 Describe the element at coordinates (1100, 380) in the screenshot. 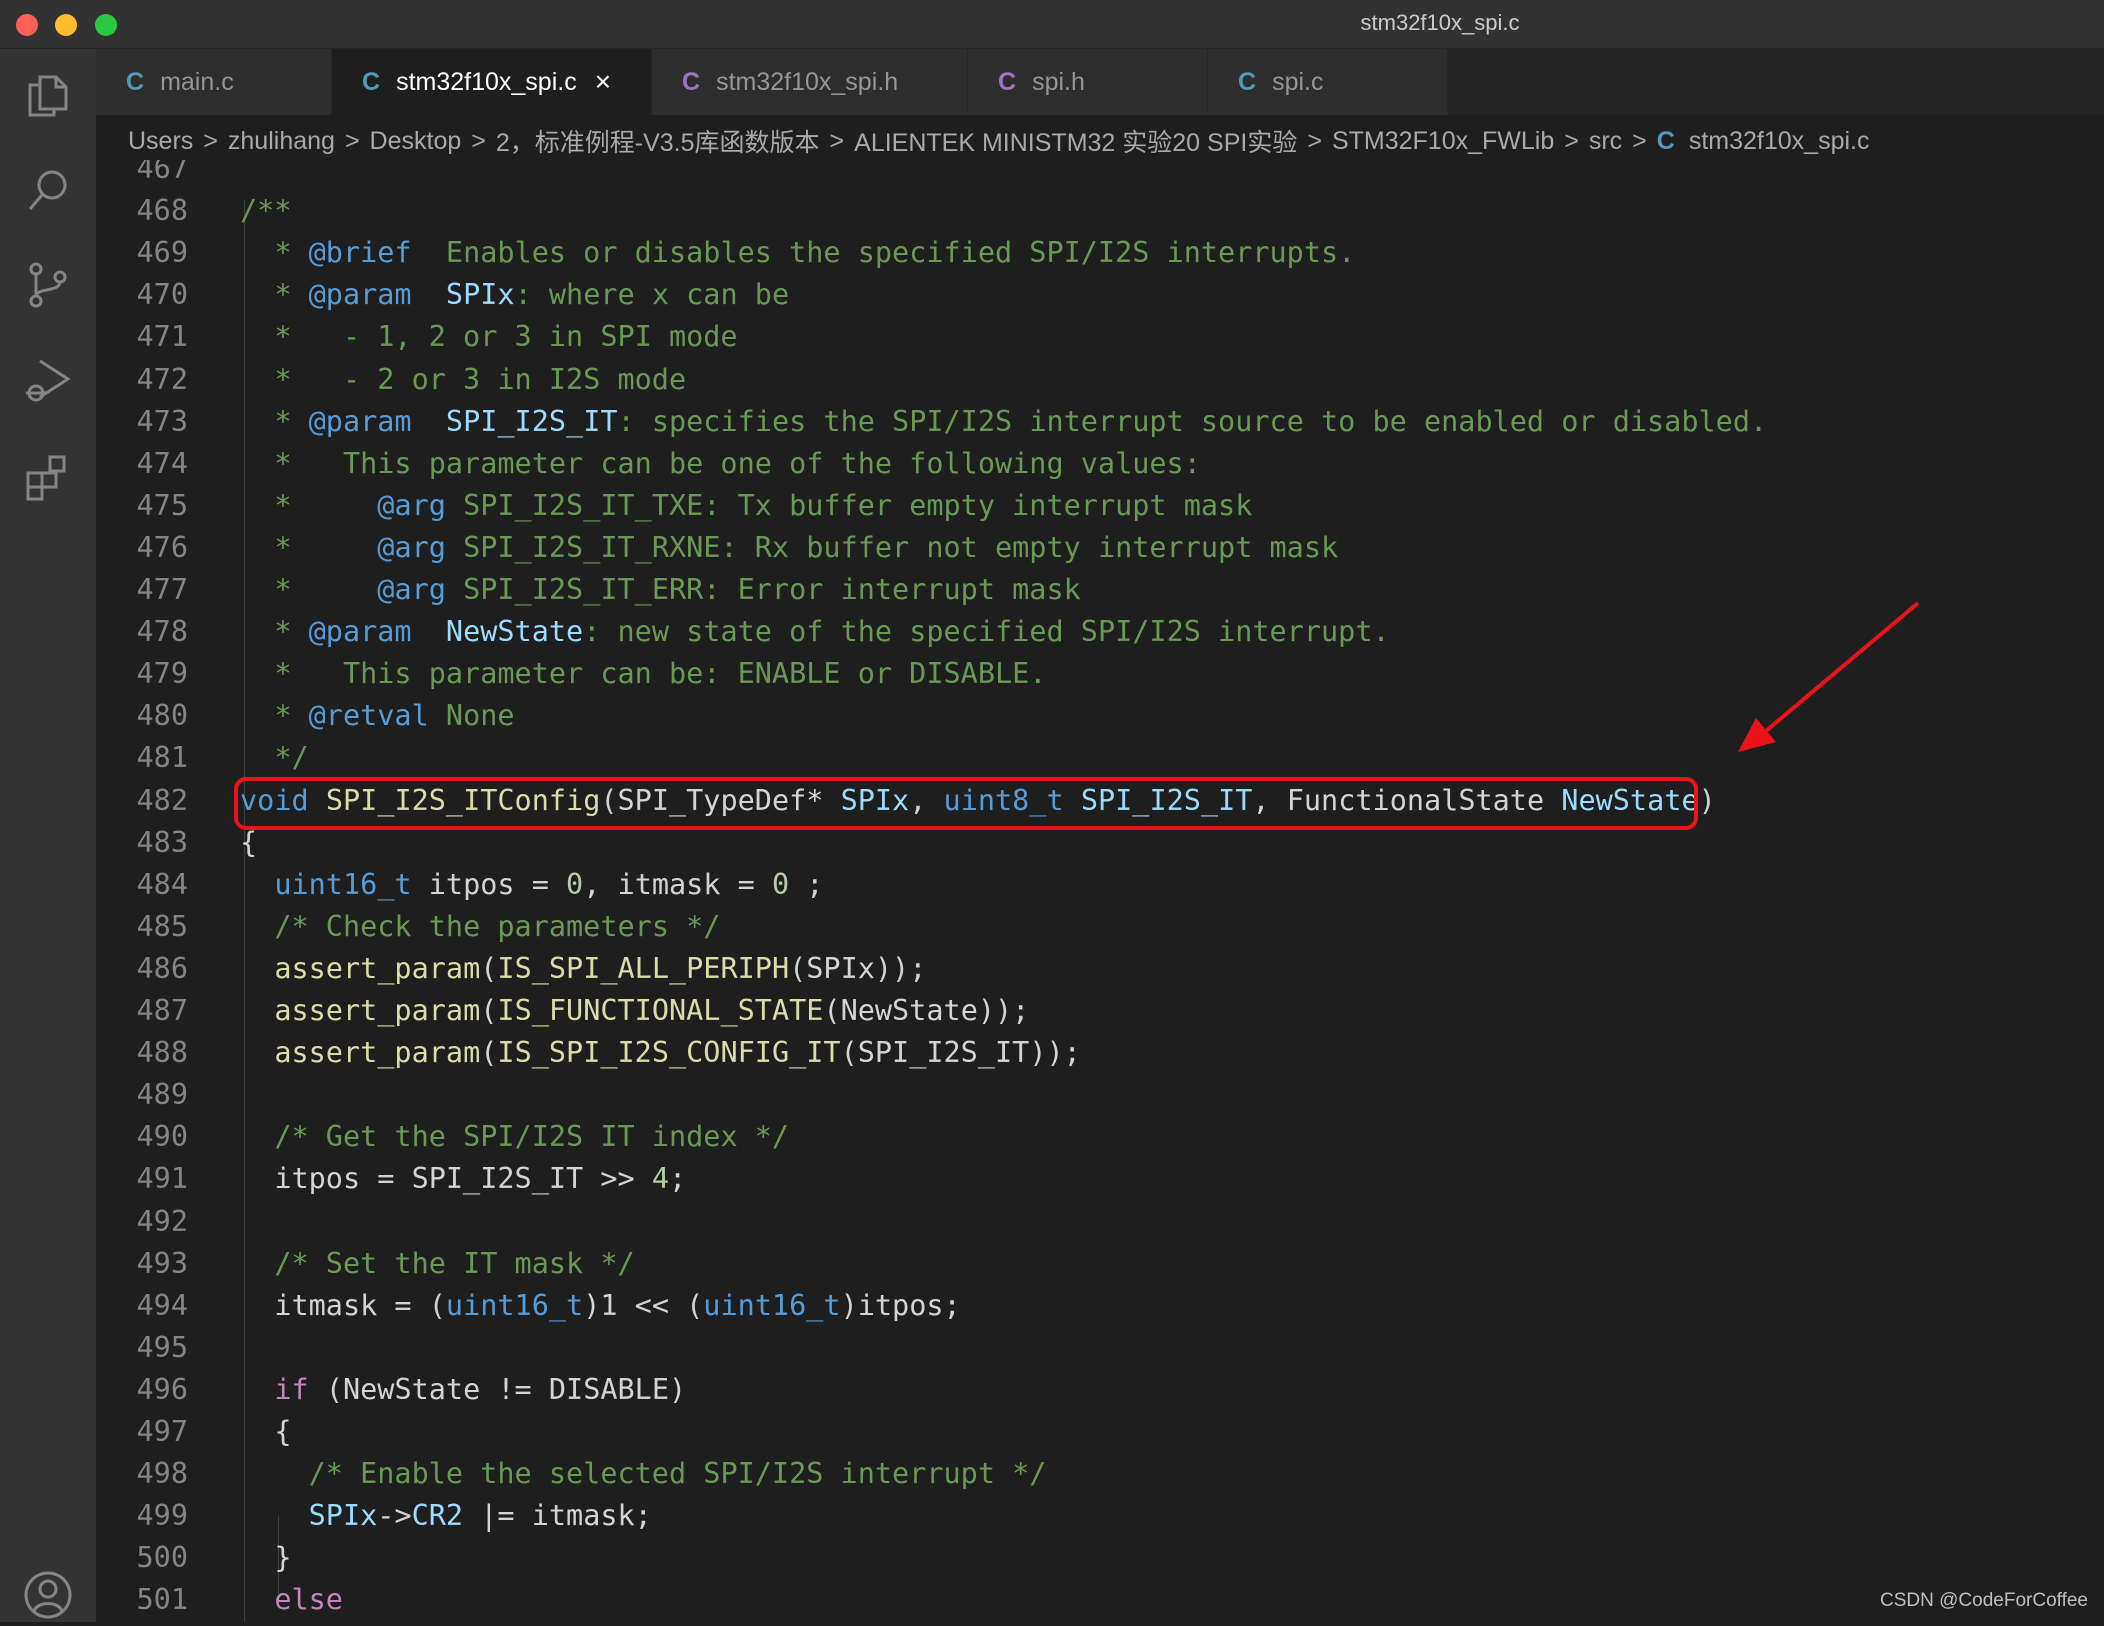

I see `code-line: 472 * - 2 or 3 in I2S mode` at that location.